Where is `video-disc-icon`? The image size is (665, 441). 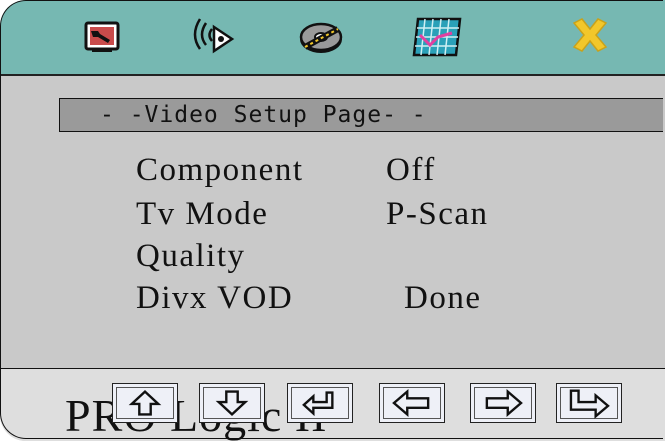 video-disc-icon is located at coordinates (321, 37).